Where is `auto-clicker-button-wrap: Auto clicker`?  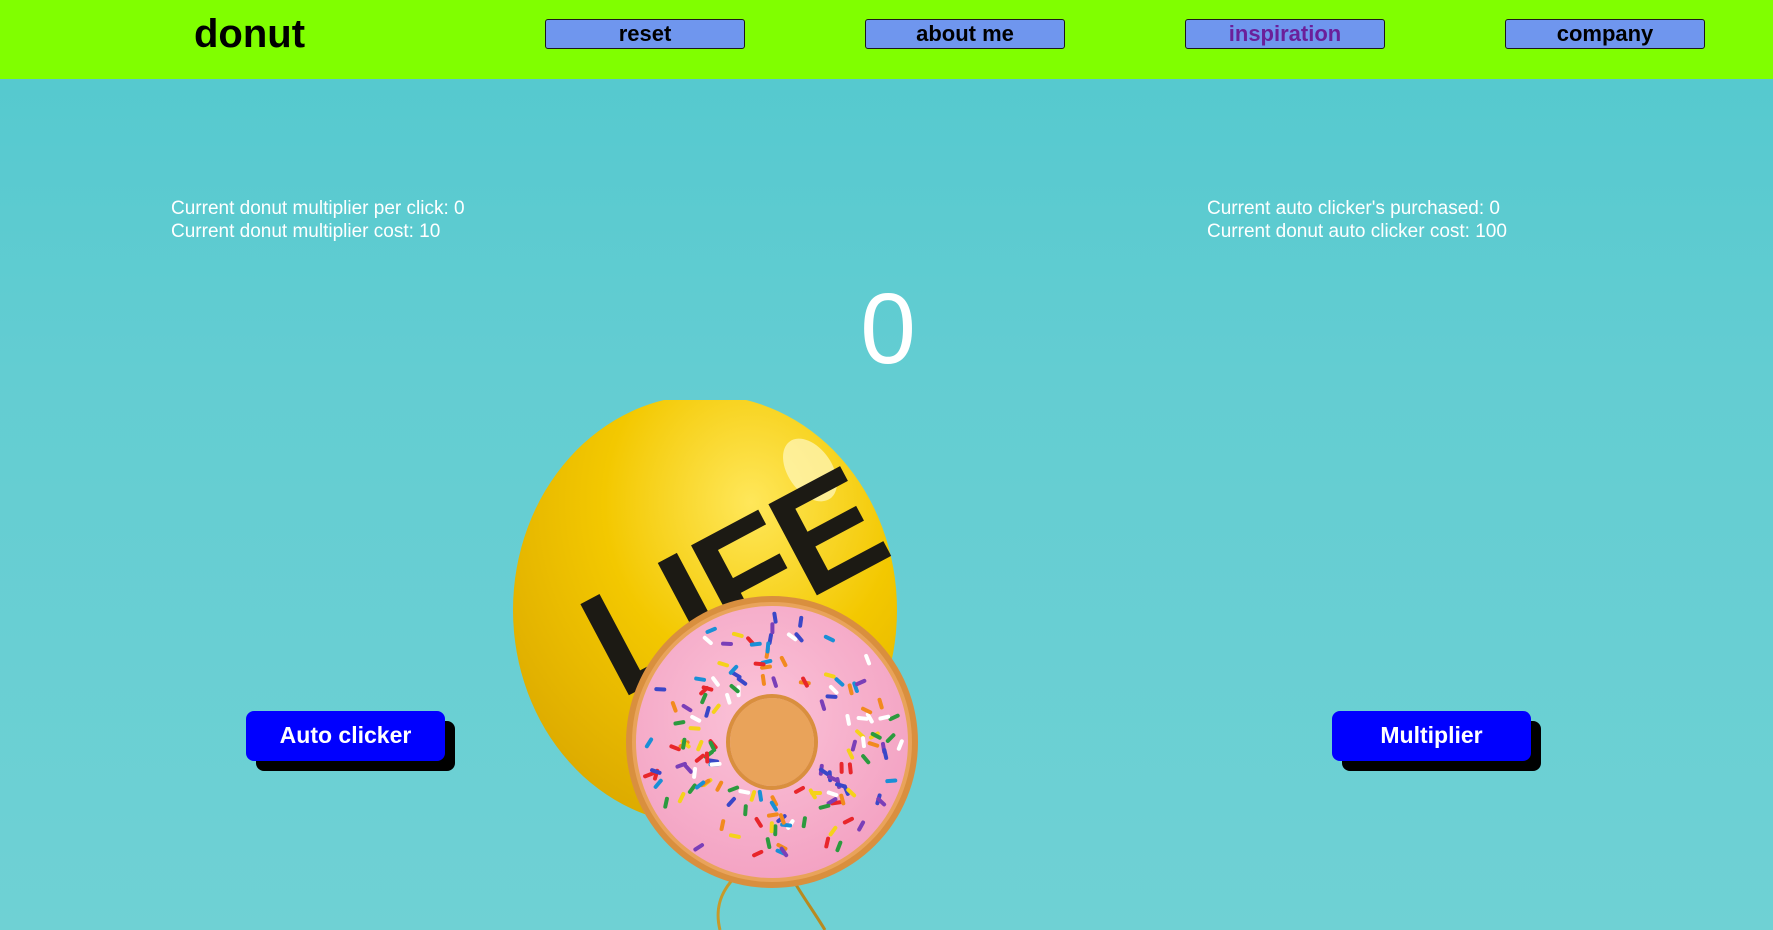 auto-clicker-button-wrap: Auto clicker is located at coordinates (351, 742).